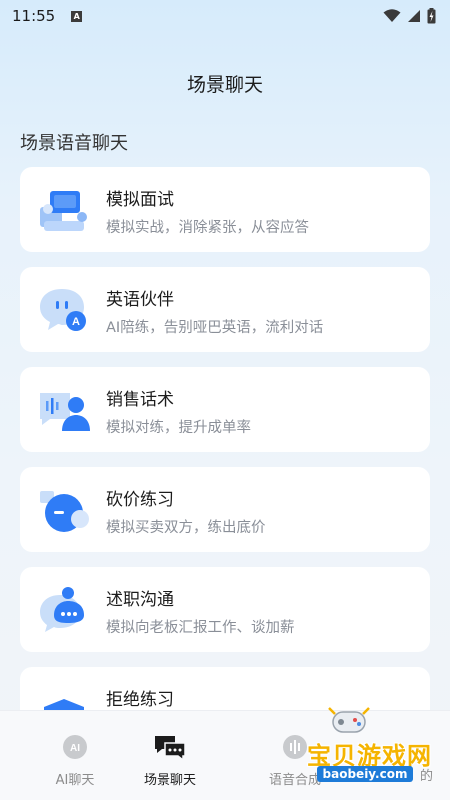 This screenshot has width=450, height=800. I want to click on svg-text: AI, so click(75, 748).